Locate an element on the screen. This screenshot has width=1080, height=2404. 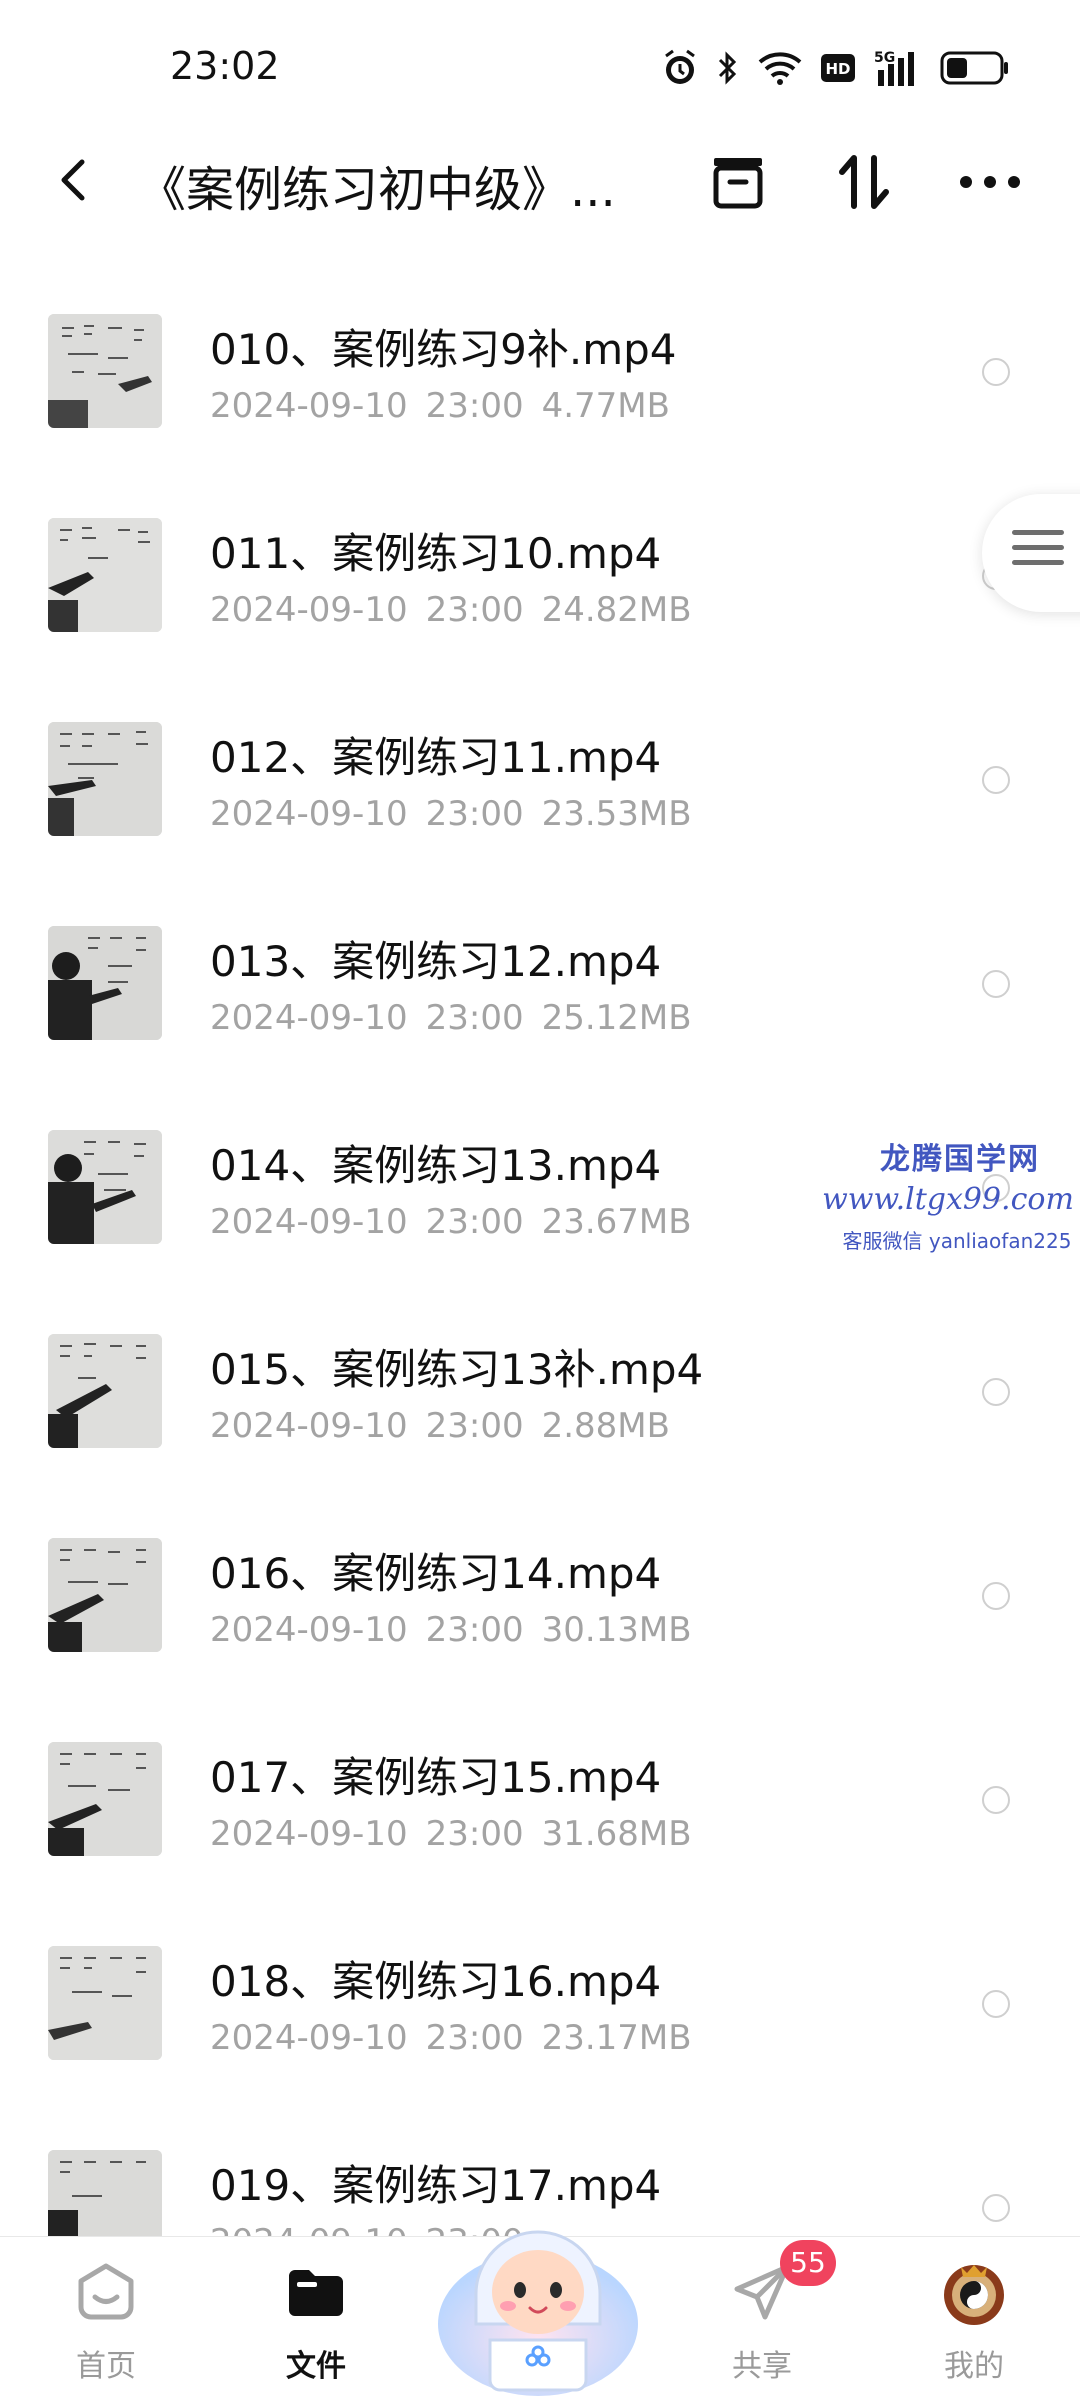
watermark: 龙腾国学网 www.ltgx99.com 客服微信 yanliaofan225 is located at coordinates (951, 1194).